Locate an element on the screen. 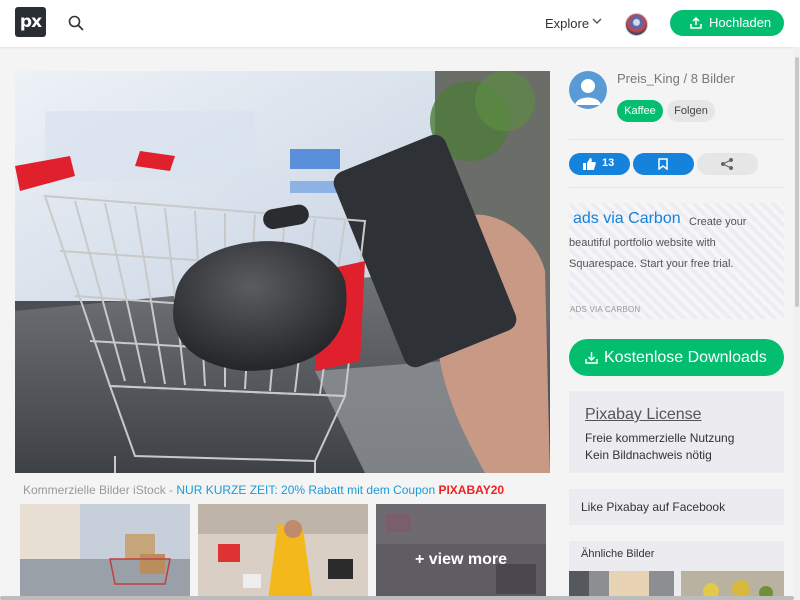  upload-button: Hochladen is located at coordinates (727, 23).